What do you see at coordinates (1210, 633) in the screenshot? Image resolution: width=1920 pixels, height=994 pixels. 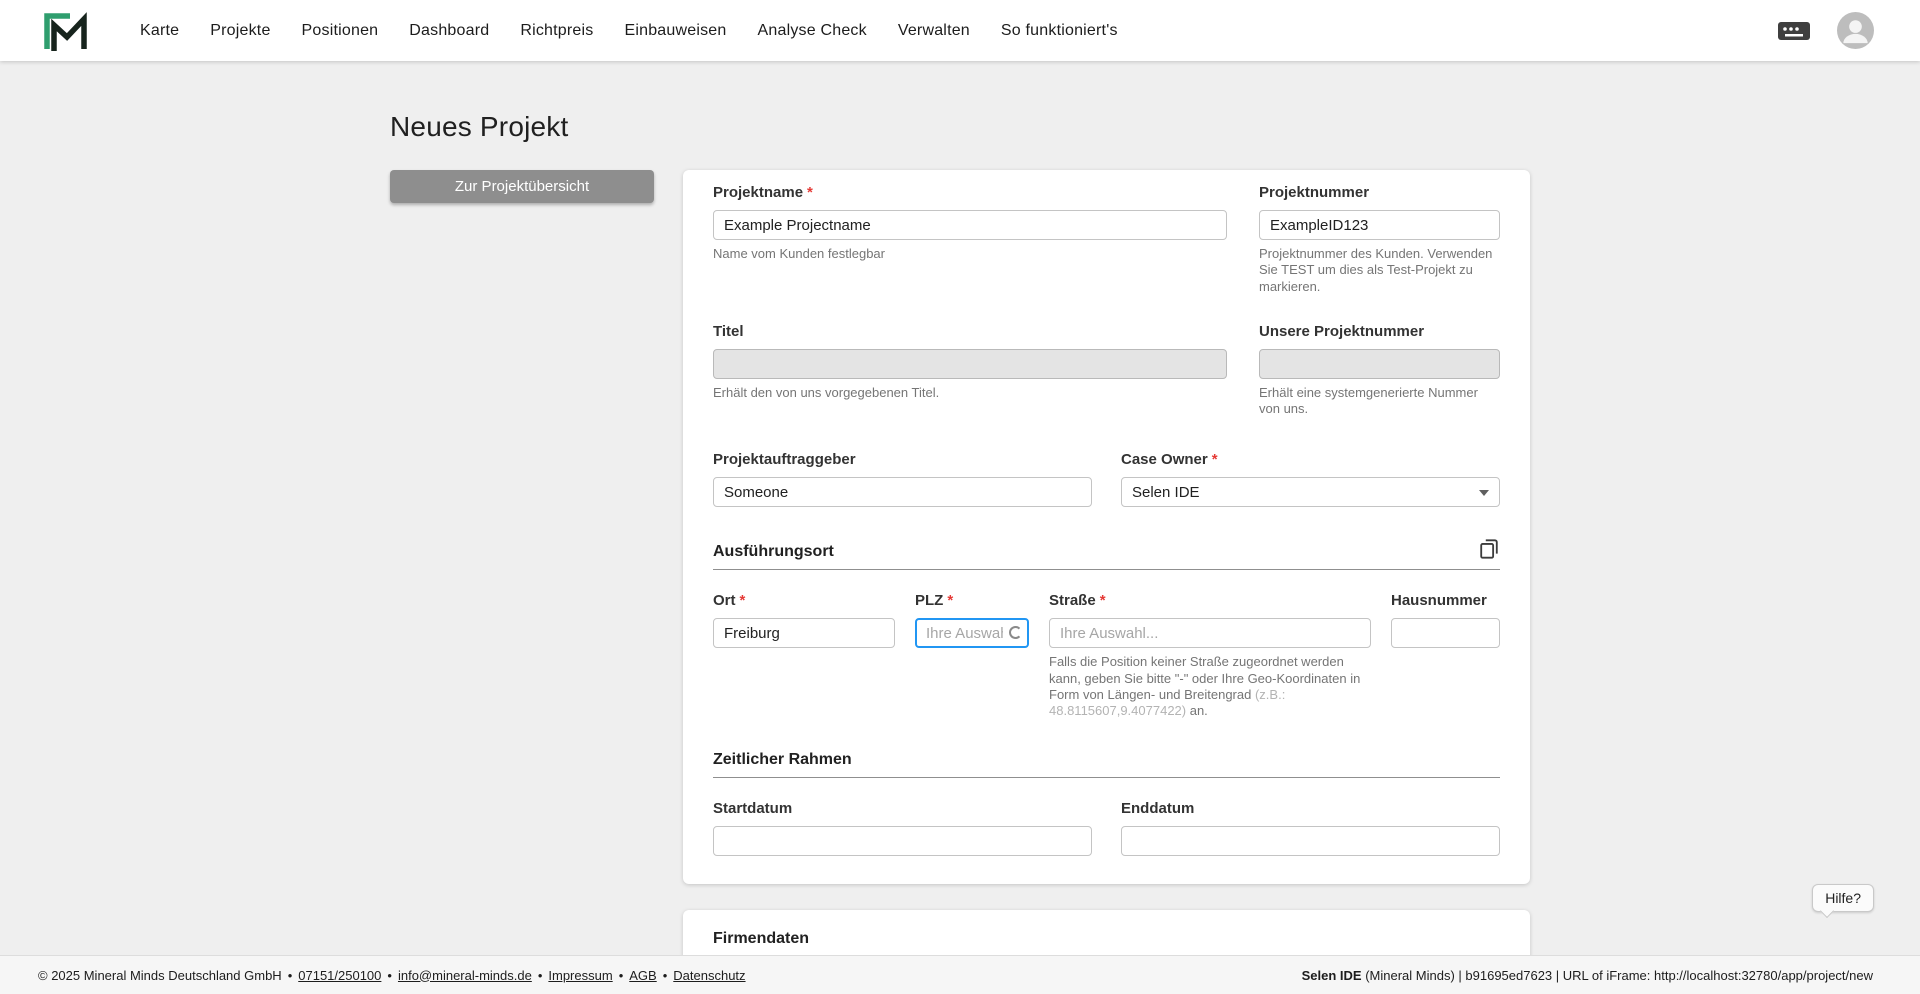 I see `strasse-input` at bounding box center [1210, 633].